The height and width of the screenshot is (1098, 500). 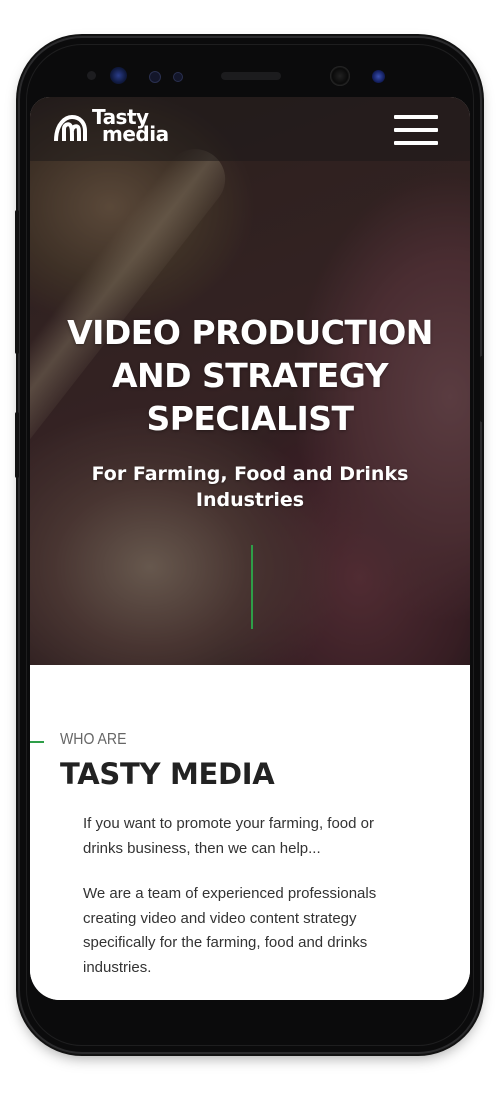 What do you see at coordinates (252, 587) in the screenshot?
I see `scroll-indicator-line` at bounding box center [252, 587].